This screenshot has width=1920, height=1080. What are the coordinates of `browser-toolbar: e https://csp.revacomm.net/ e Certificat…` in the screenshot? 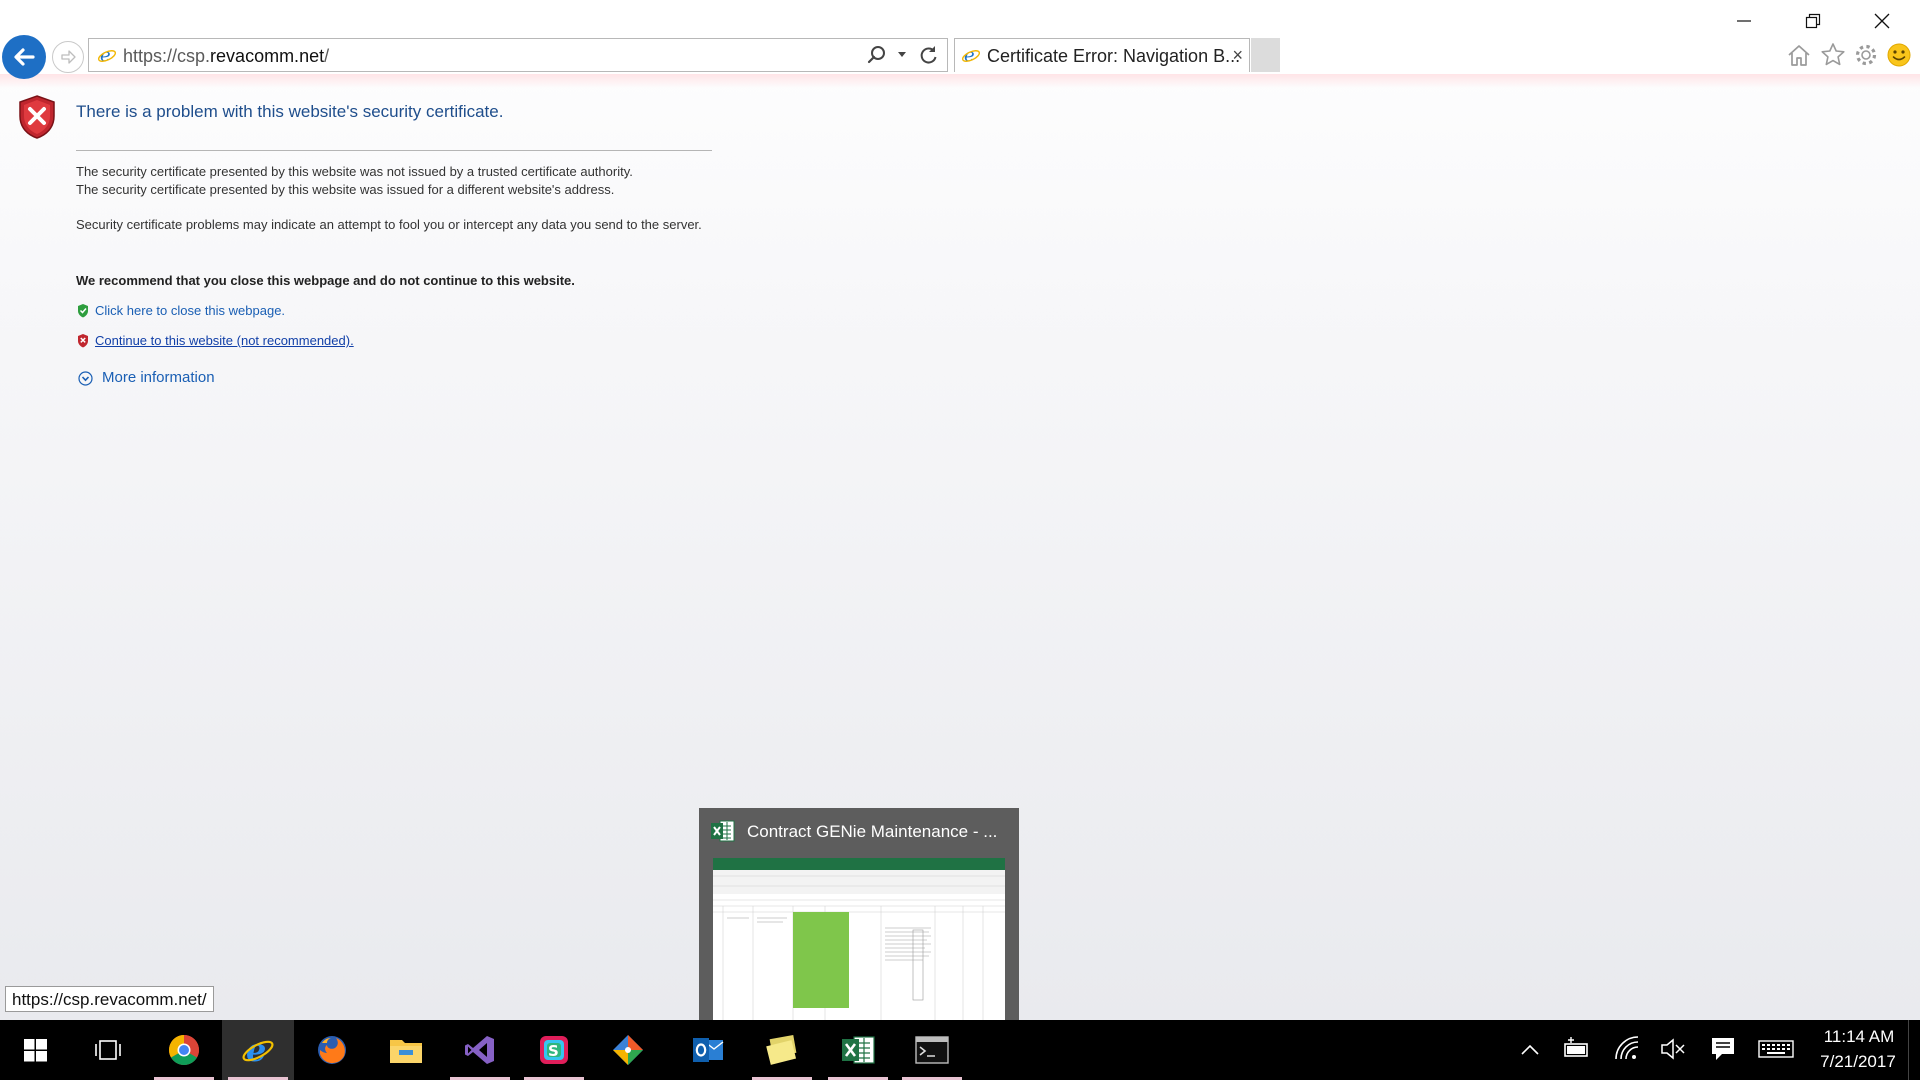 It's located at (960, 44).